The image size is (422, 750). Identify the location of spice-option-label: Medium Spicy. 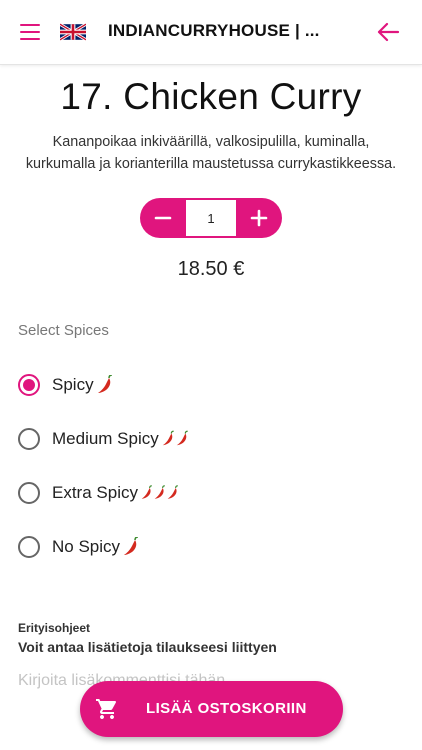
(105, 438).